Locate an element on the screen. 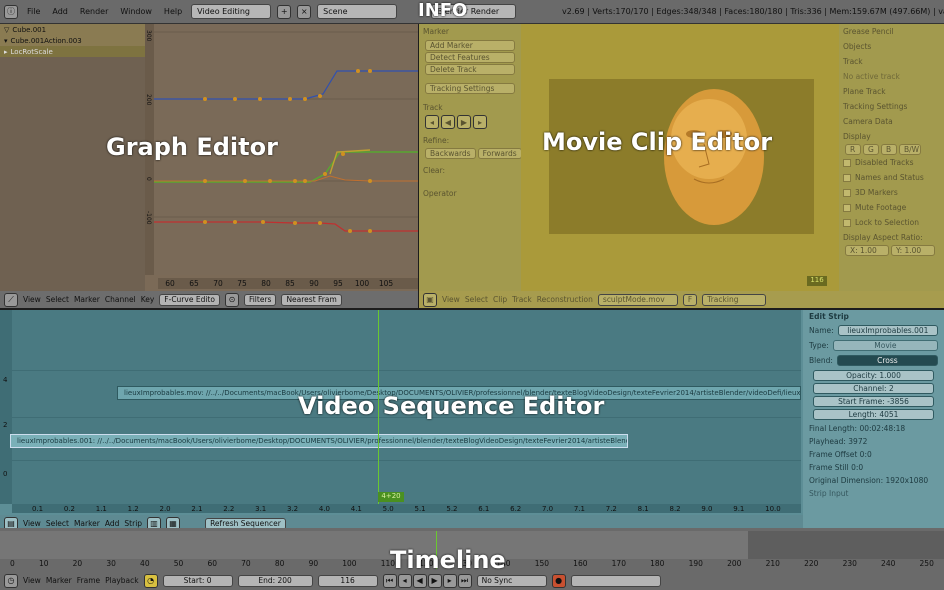 This screenshot has height=590, width=944. timeline-menu-playback: Playback is located at coordinates (121, 580).